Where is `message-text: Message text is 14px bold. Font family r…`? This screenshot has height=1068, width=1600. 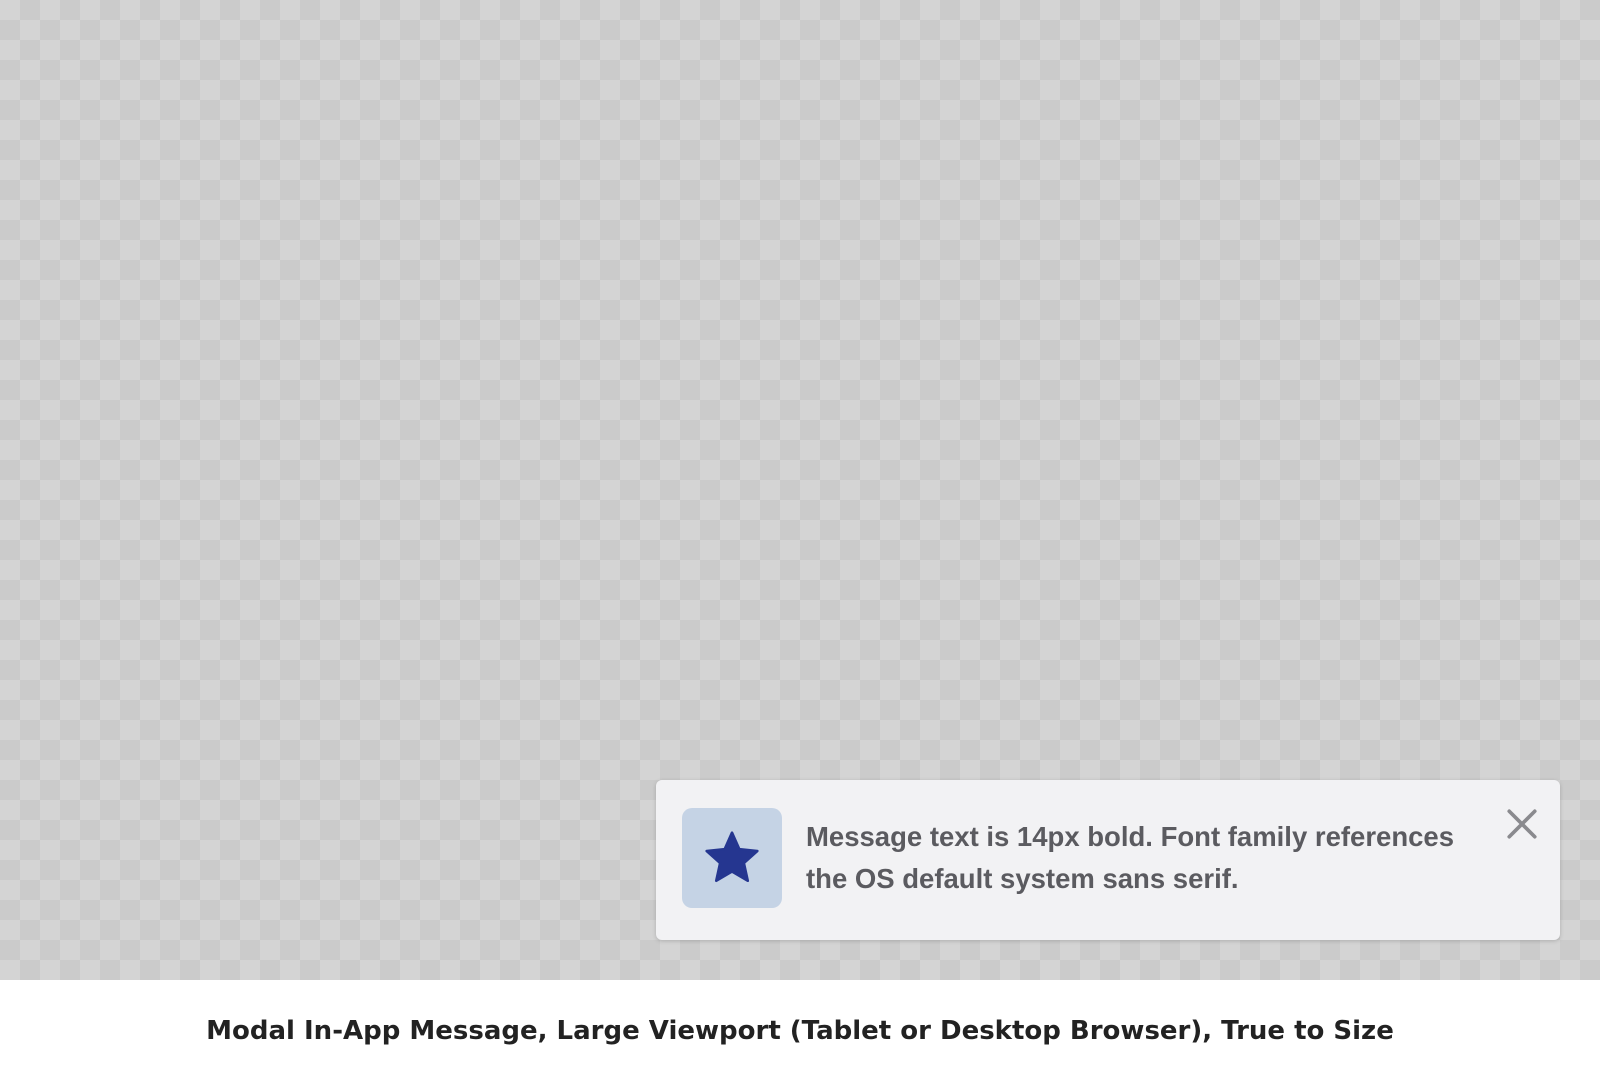 message-text: Message text is 14px bold. Font family r… is located at coordinates (1130, 857).